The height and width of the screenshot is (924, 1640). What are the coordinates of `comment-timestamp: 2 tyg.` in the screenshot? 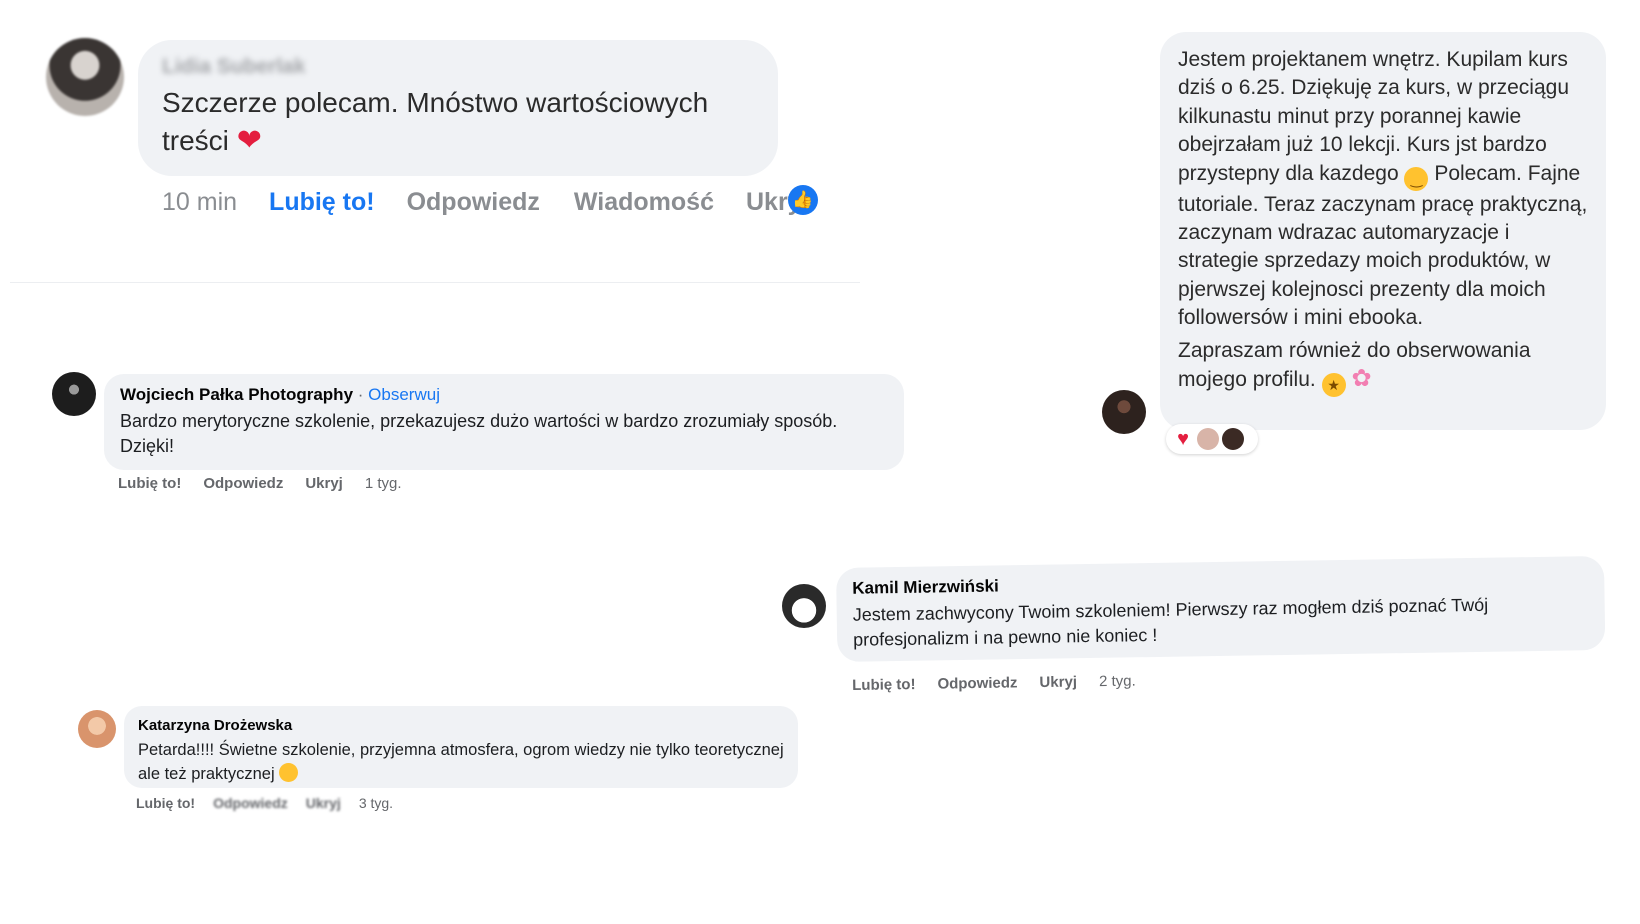 It's located at (1117, 681).